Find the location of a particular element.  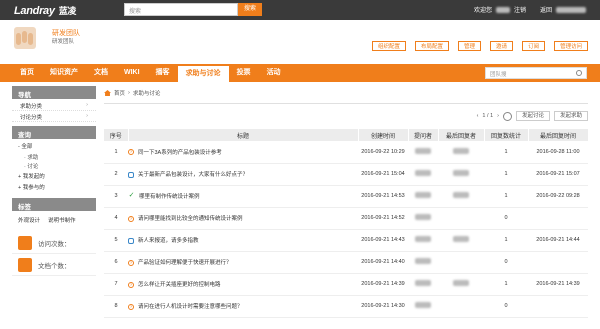

next-page-icon: › is located at coordinates (498, 116).